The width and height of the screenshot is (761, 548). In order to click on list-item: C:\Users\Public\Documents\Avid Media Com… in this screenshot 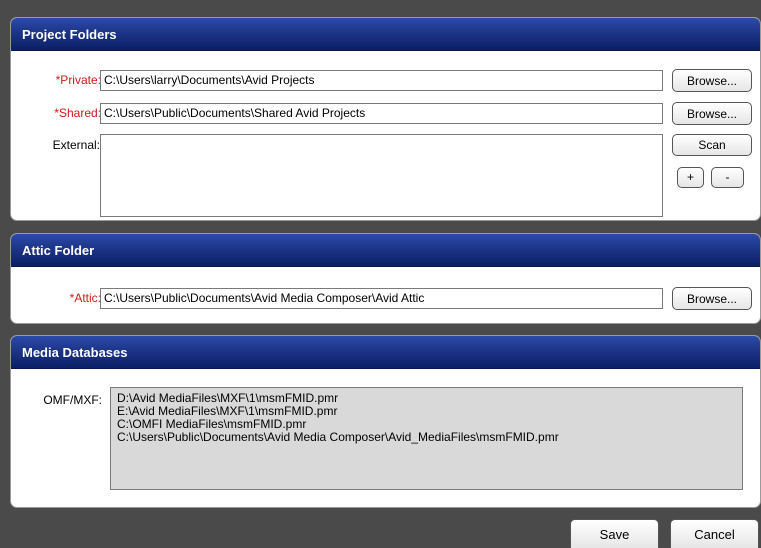, I will do `click(426, 437)`.